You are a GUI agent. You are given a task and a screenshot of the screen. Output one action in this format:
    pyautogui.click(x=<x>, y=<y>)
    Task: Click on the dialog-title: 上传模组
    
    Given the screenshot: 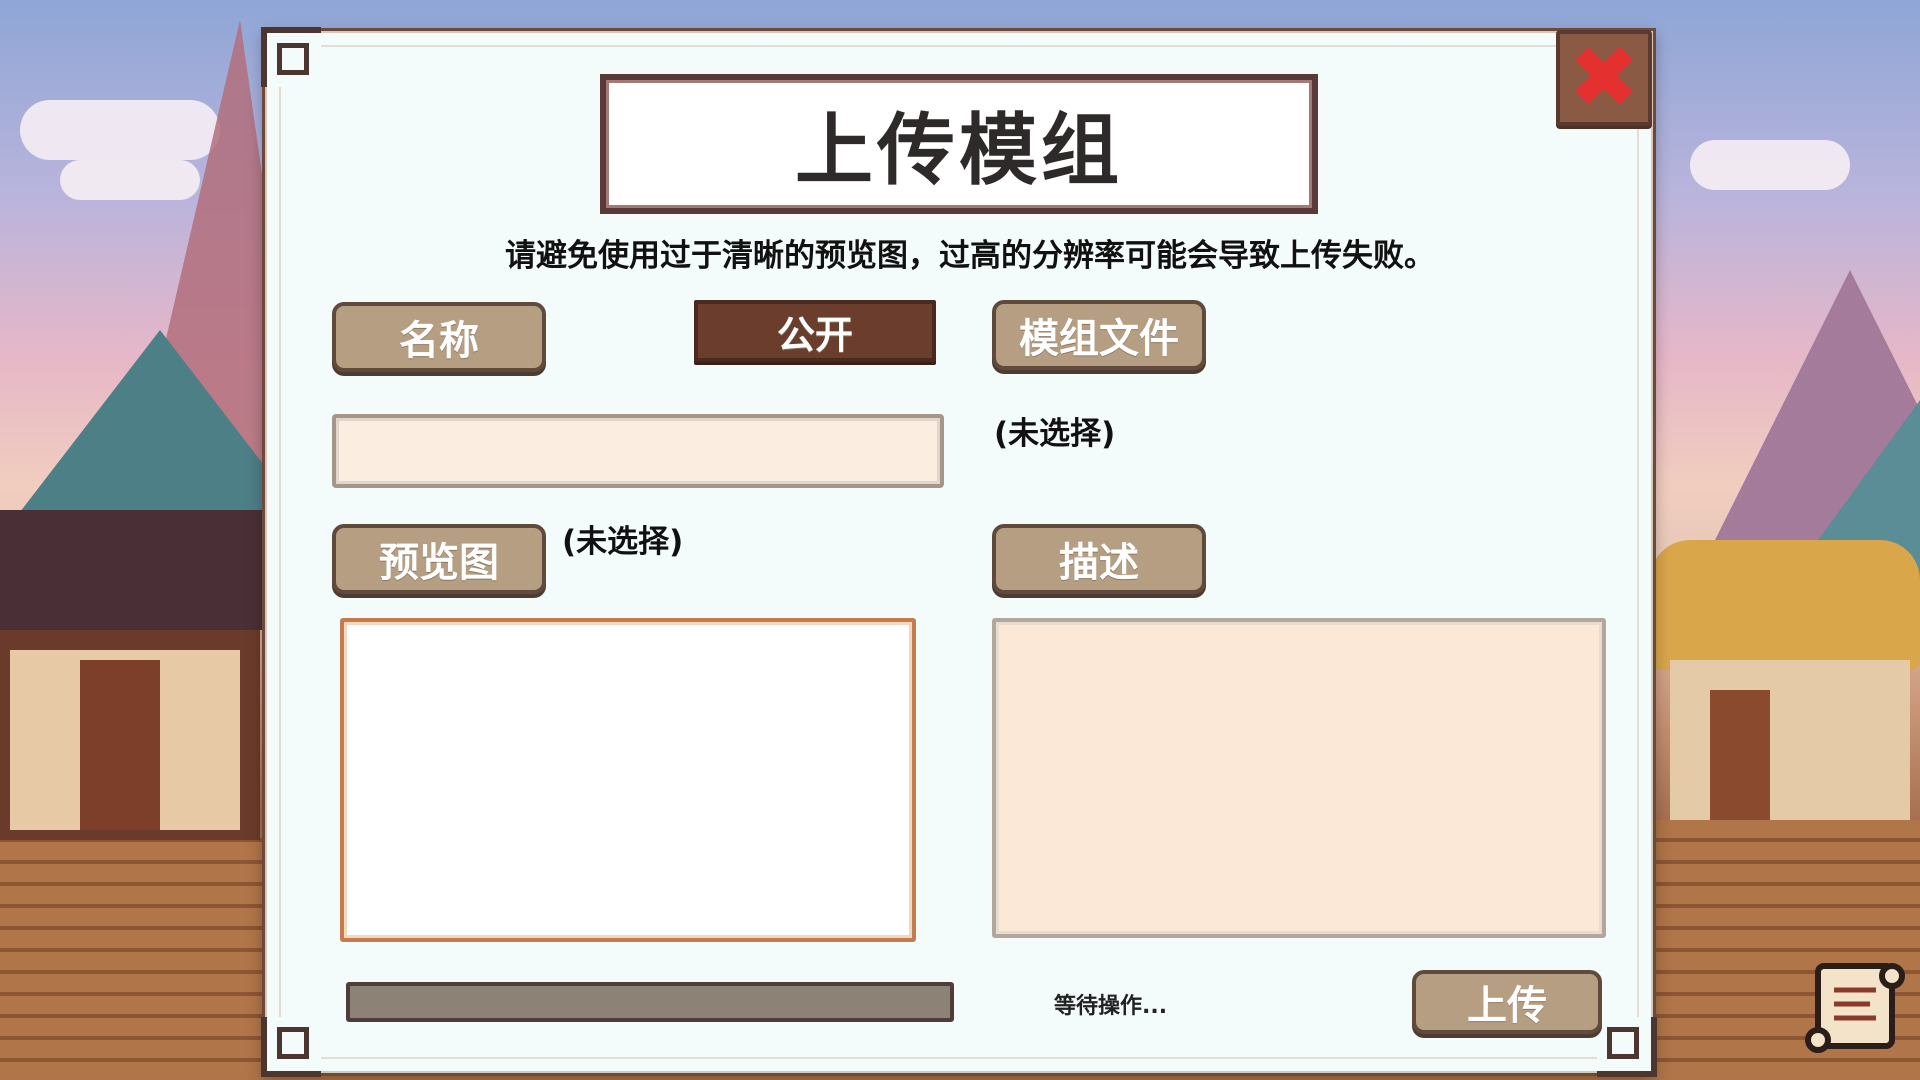 What is the action you would take?
    pyautogui.click(x=958, y=151)
    